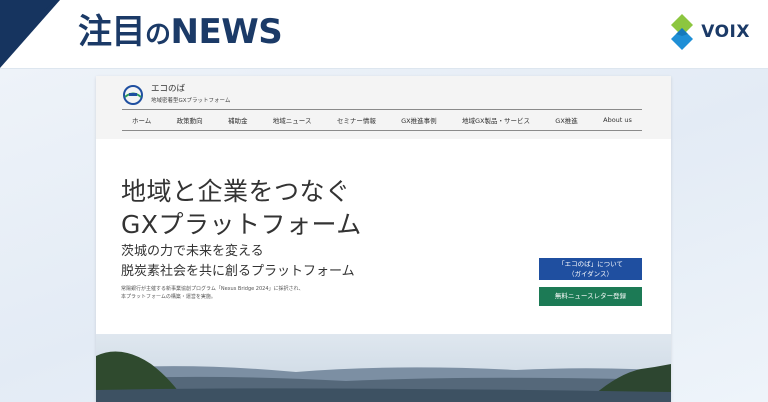  I want to click on headline-news: NEWS, so click(226, 32).